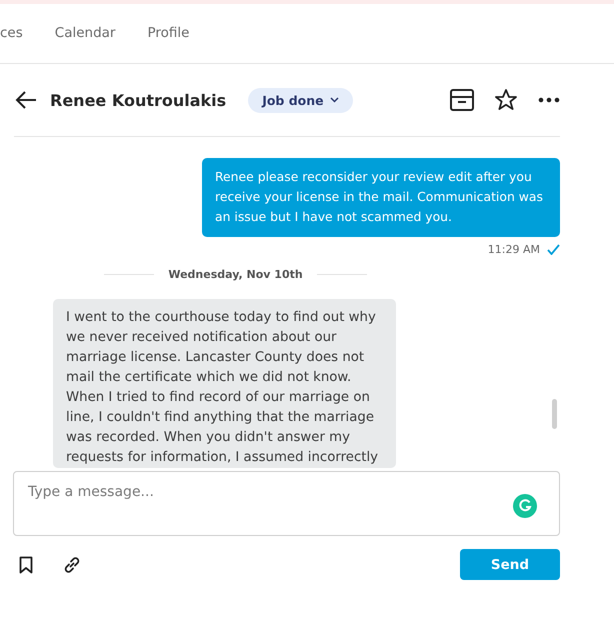  What do you see at coordinates (462, 100) in the screenshot?
I see `archive-icon` at bounding box center [462, 100].